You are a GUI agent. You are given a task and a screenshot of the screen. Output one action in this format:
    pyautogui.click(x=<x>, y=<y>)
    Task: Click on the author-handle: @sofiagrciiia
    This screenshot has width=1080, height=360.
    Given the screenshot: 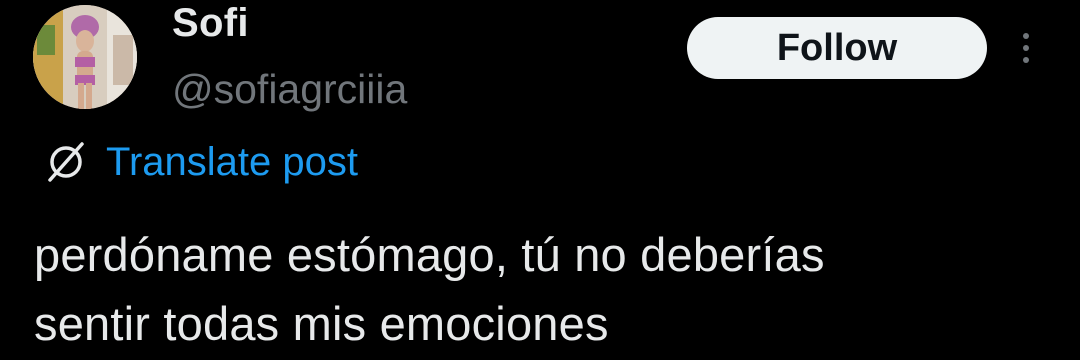 What is the action you would take?
    pyautogui.click(x=289, y=89)
    